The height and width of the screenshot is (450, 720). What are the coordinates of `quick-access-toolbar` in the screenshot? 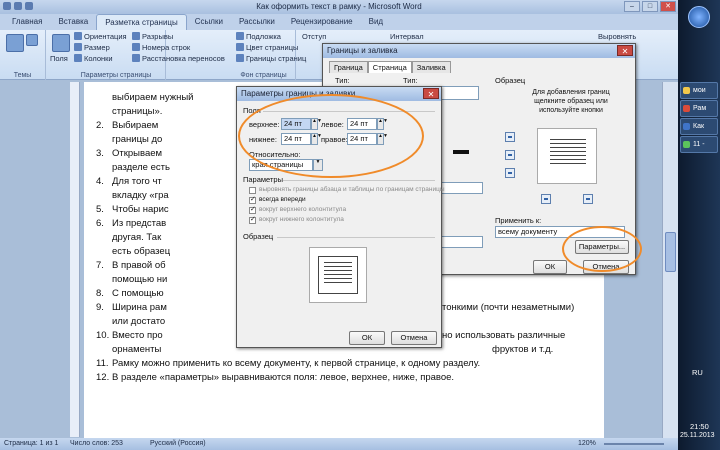 It's located at (18, 6).